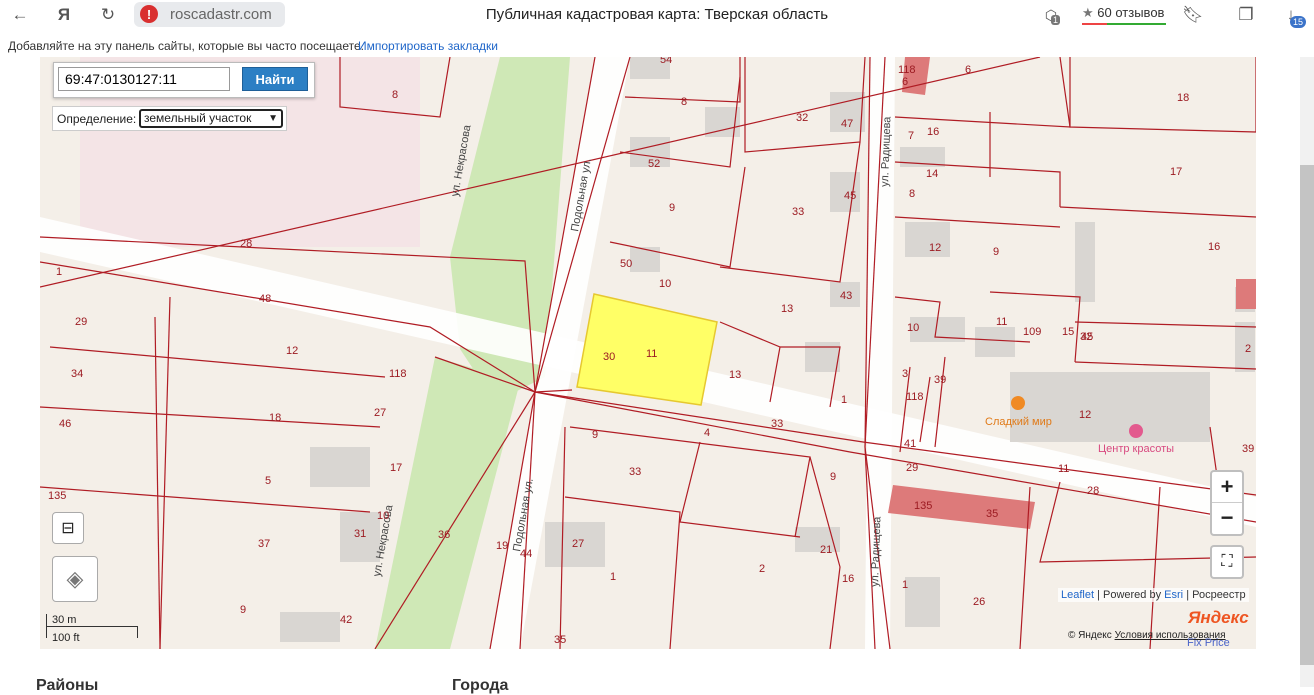 Image resolution: width=1314 pixels, height=695 pixels. Describe the element at coordinates (1032, 332) in the screenshot. I see `parcel-number-label: 109` at that location.